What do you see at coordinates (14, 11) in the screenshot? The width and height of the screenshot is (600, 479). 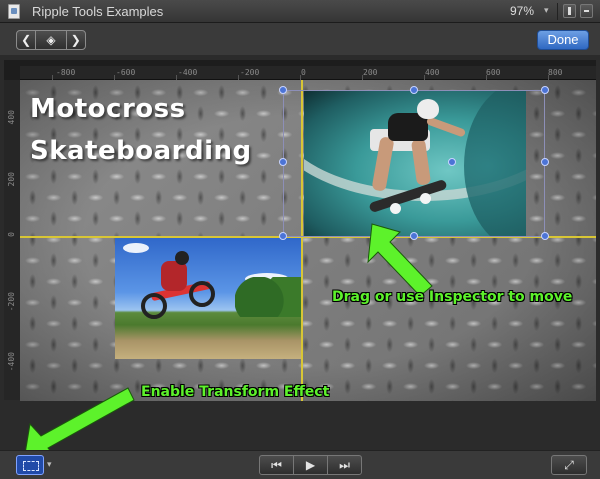 I see `document-icon` at bounding box center [14, 11].